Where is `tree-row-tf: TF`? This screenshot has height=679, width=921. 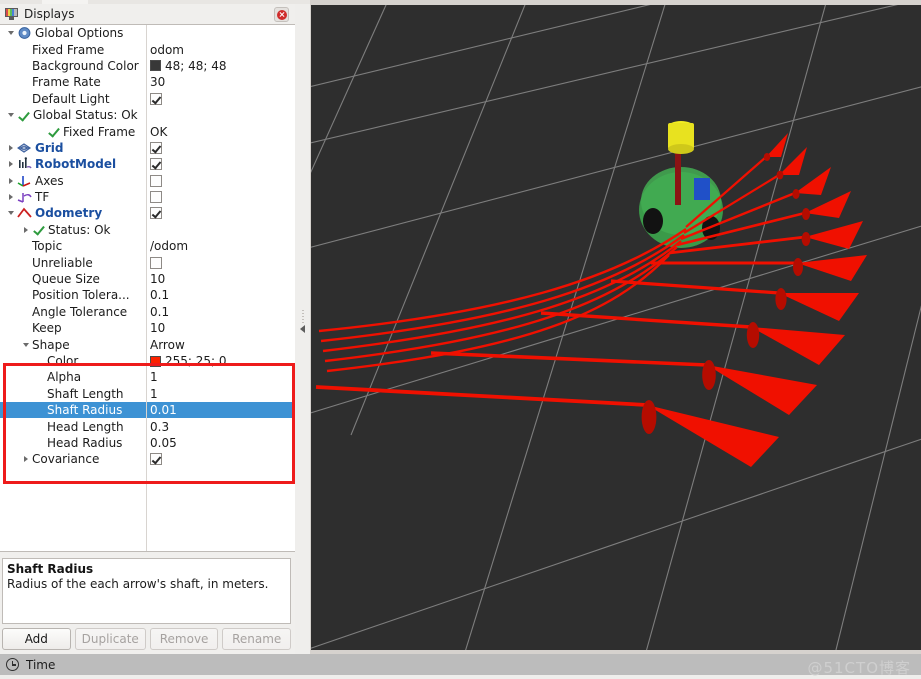 tree-row-tf: TF is located at coordinates (147, 197).